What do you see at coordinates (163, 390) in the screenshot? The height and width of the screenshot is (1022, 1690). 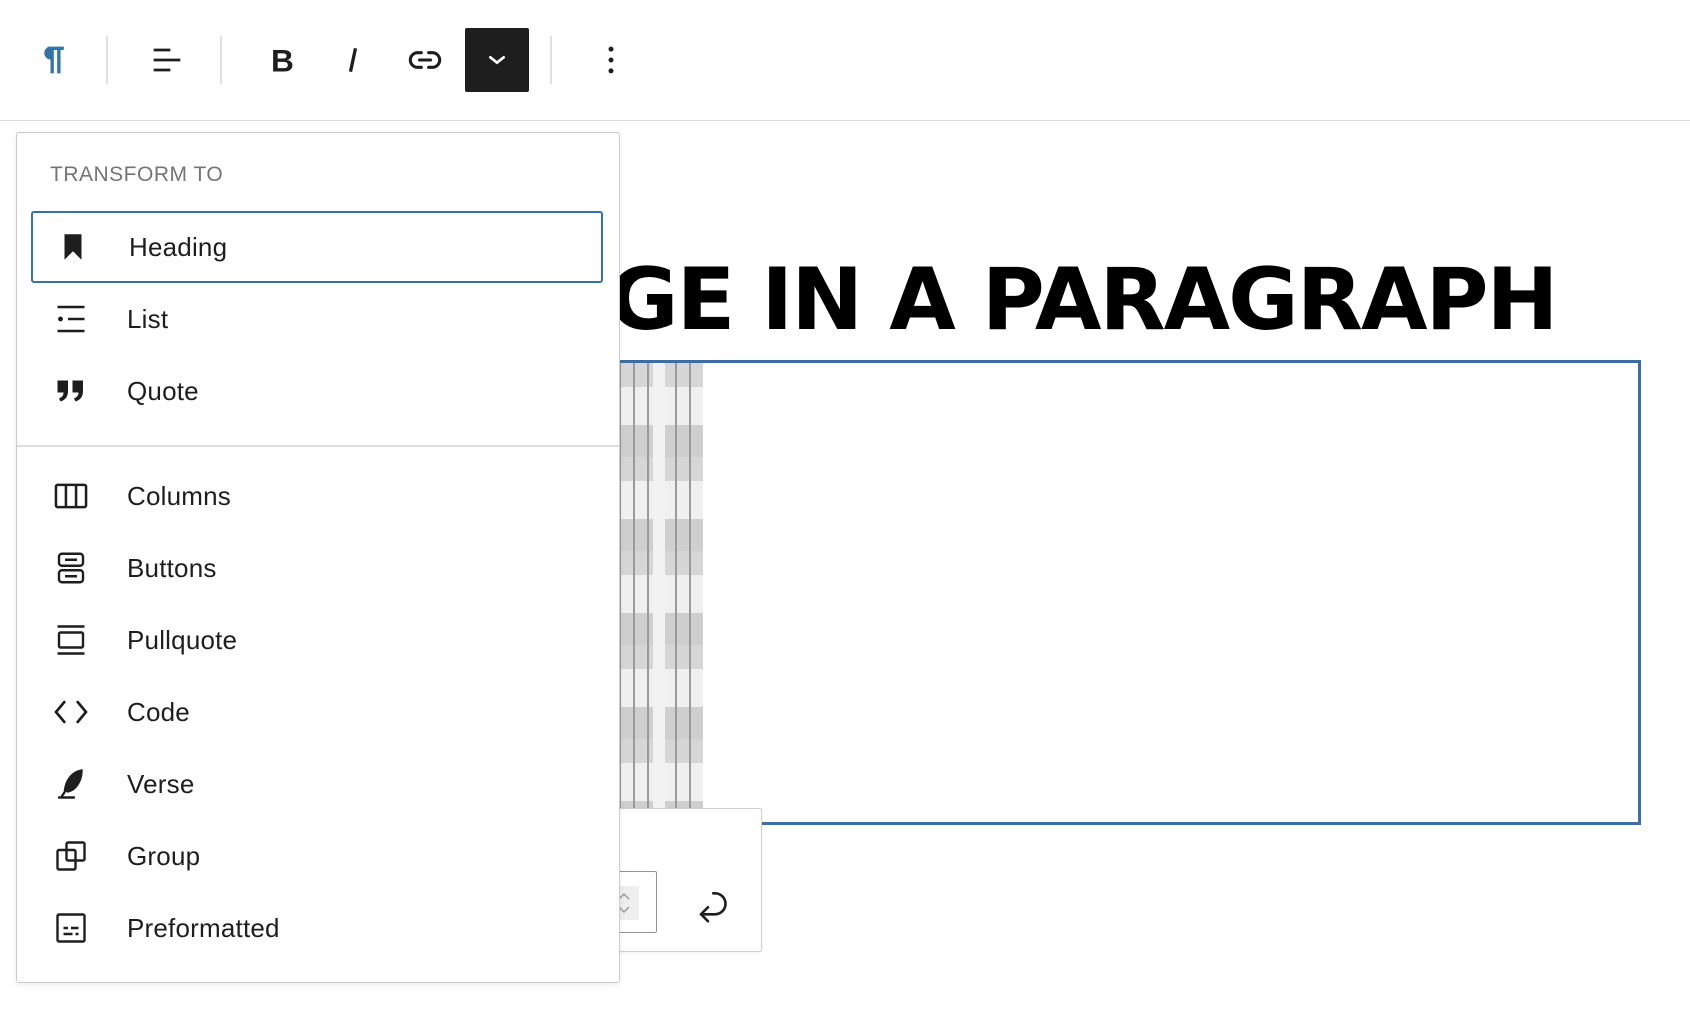 I see `transform-item-label: Quote` at bounding box center [163, 390].